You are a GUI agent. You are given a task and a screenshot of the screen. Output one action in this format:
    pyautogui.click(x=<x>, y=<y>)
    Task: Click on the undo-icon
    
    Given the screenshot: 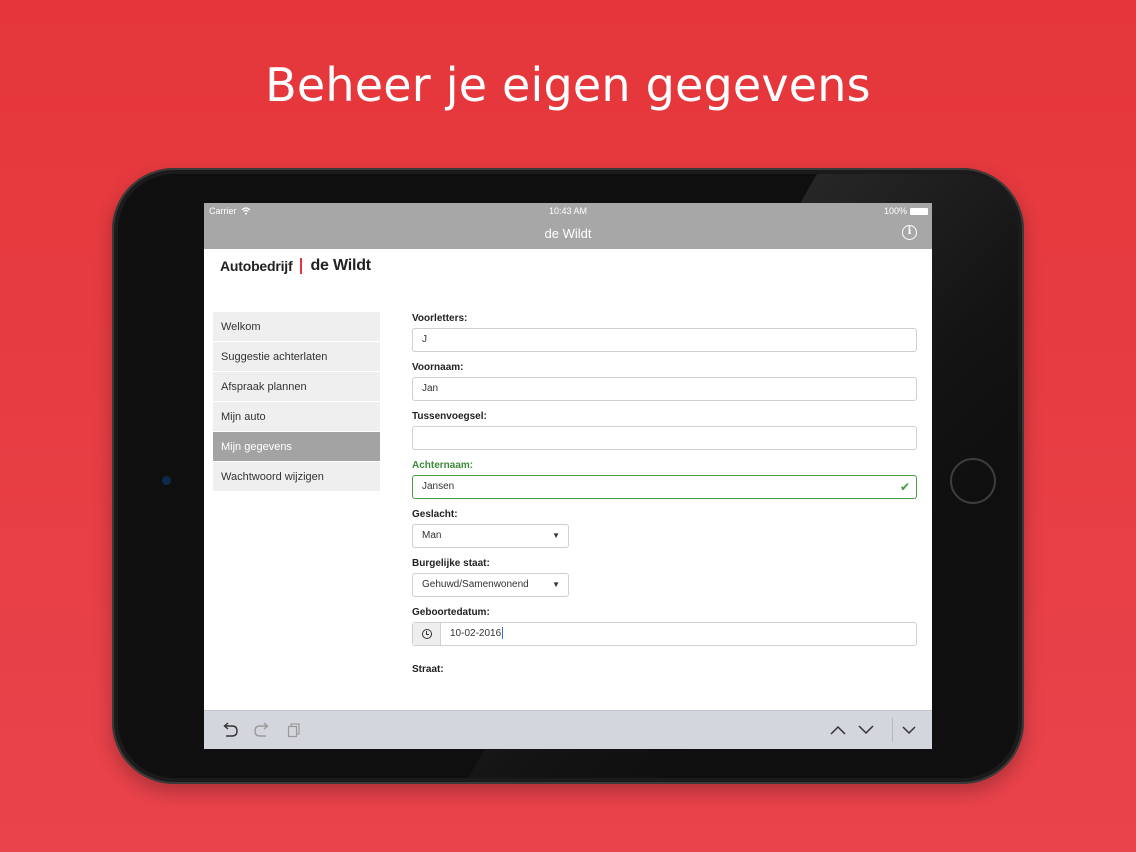 What is the action you would take?
    pyautogui.click(x=230, y=730)
    